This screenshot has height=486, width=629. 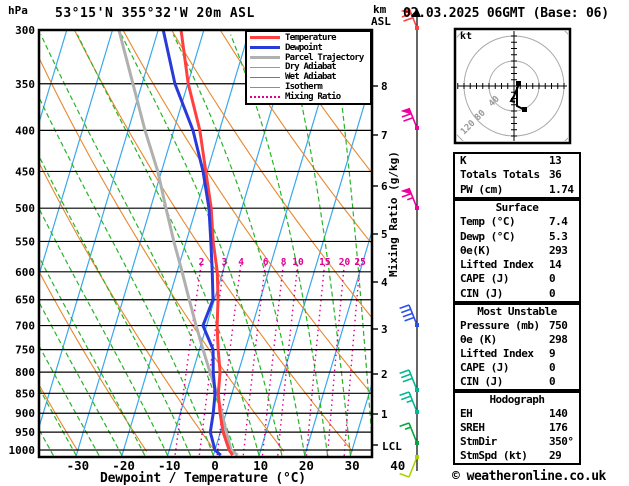 I want to click on stats-value: 5.3, so click(x=558, y=236).